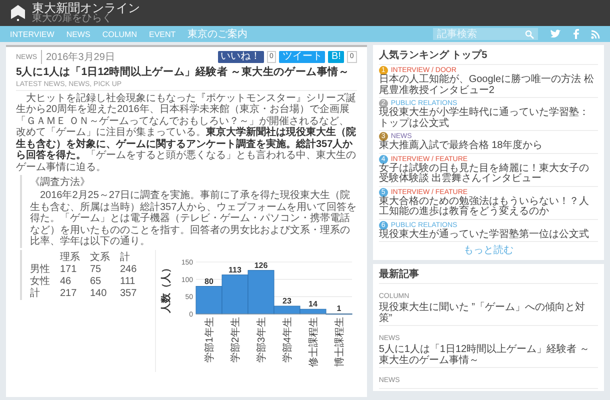  I want to click on x-tick-label: 学部4年生, so click(288, 339).